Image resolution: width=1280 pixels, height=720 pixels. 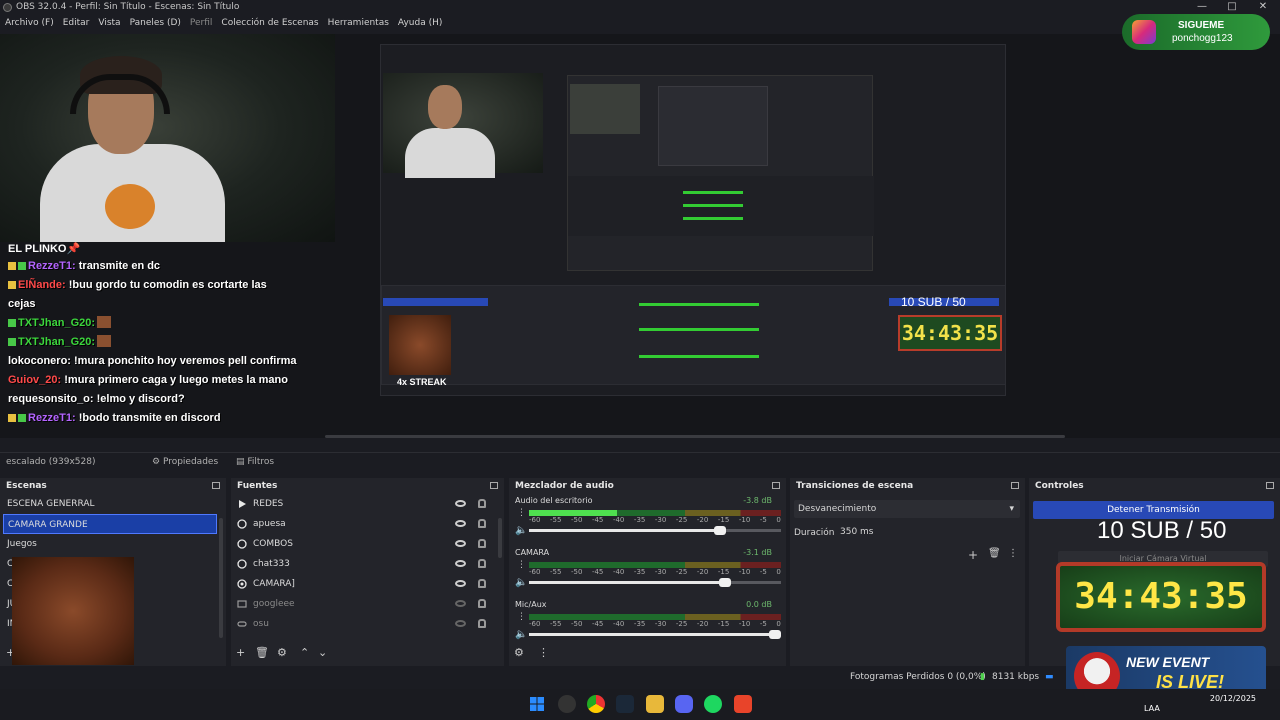 What do you see at coordinates (681, 624) in the screenshot?
I see `meter-tick-label: -25` at bounding box center [681, 624].